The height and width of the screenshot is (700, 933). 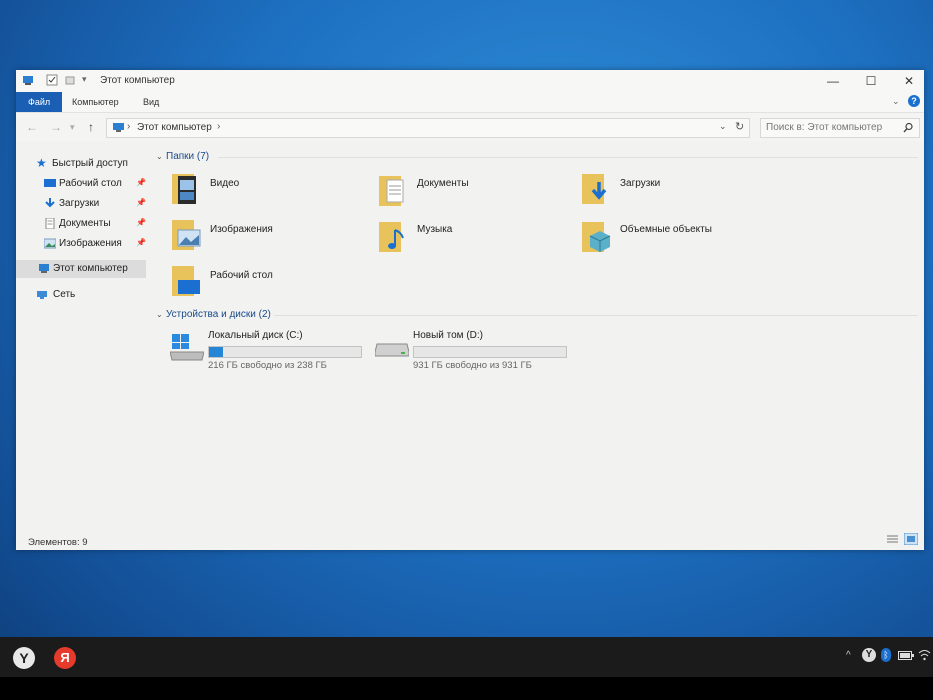 What do you see at coordinates (65, 658) in the screenshot?
I see `yandex-icon: Я` at bounding box center [65, 658].